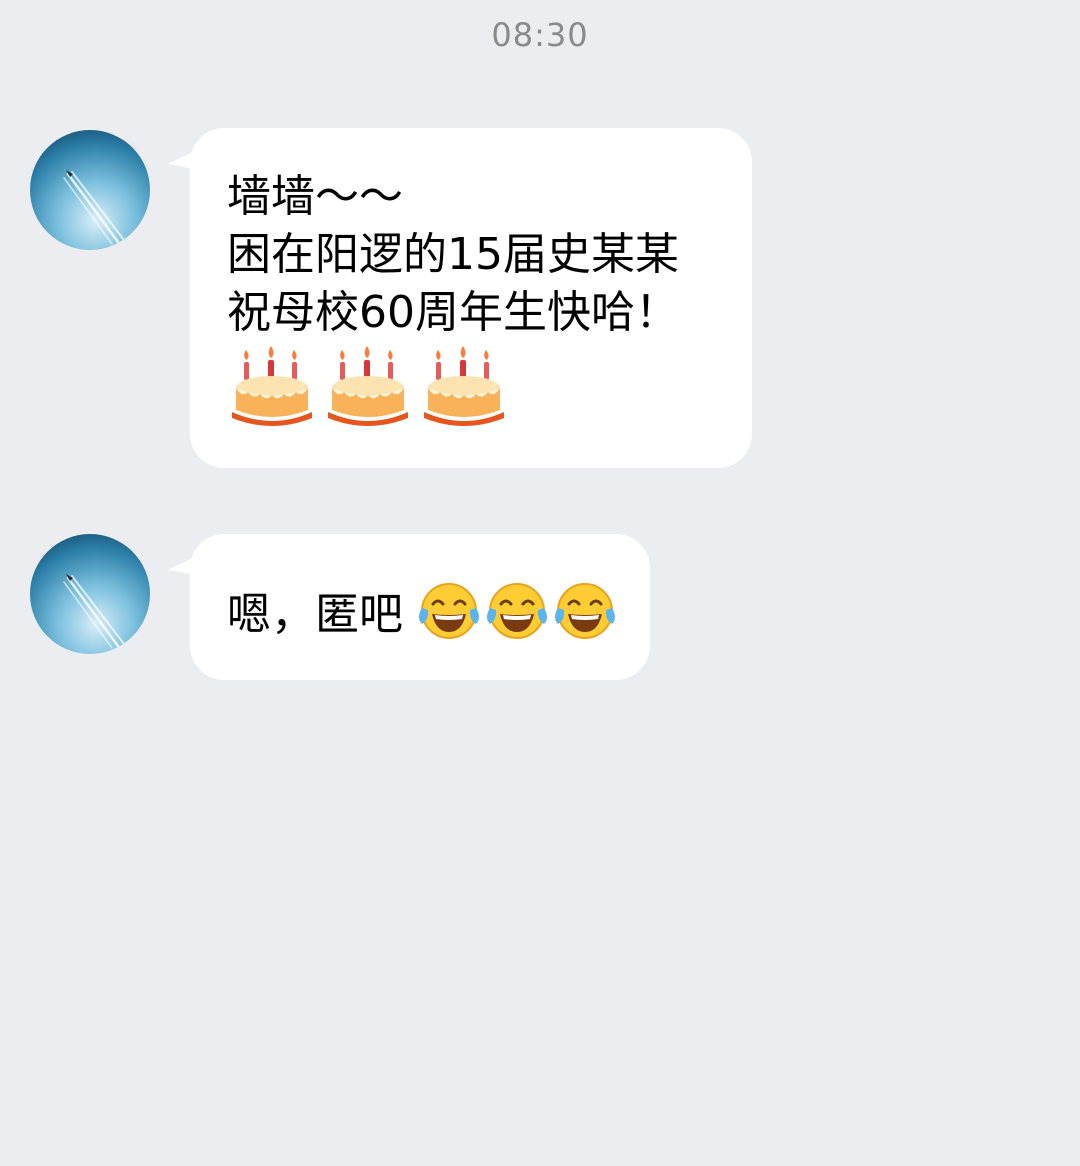  What do you see at coordinates (409, 607) in the screenshot?
I see `message-bubble: 嗯，匿吧` at bounding box center [409, 607].